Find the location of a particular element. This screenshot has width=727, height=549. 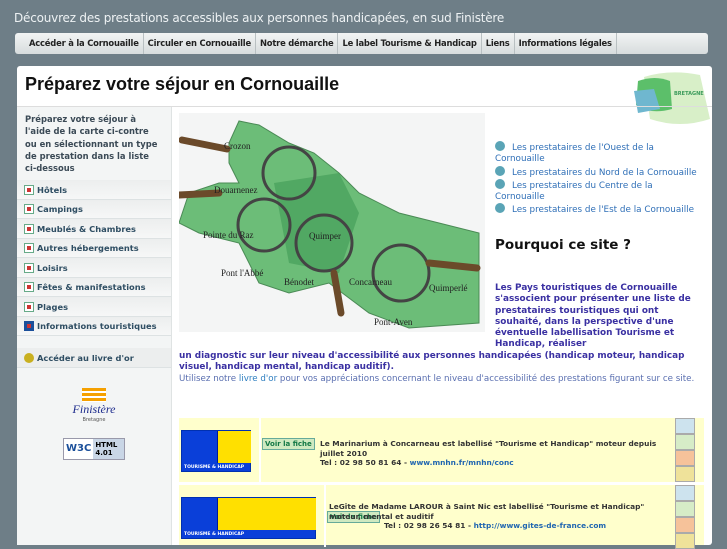

sidebar-item-label: Fêtes & manifestations is located at coordinates (91, 287).